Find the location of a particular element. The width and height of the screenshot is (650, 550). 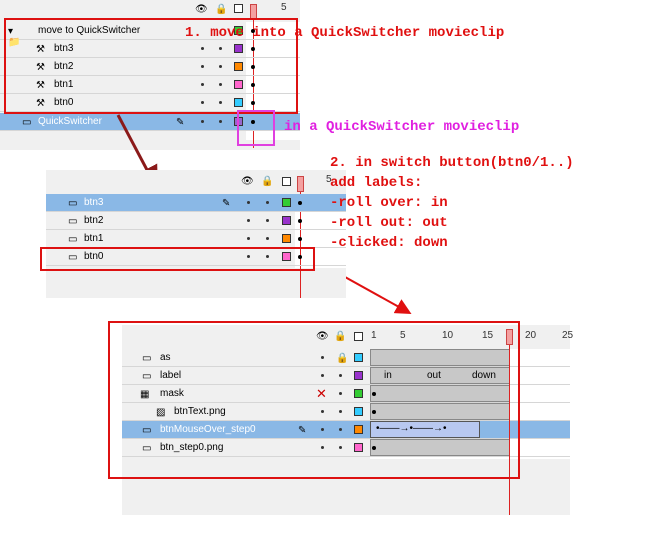

timeline-panel-2: 👁 🔒 5 ▭ btn3 ✎ ▭ btn2 ▭ btn1 ▭ btn0 is located at coordinates (196, 234).